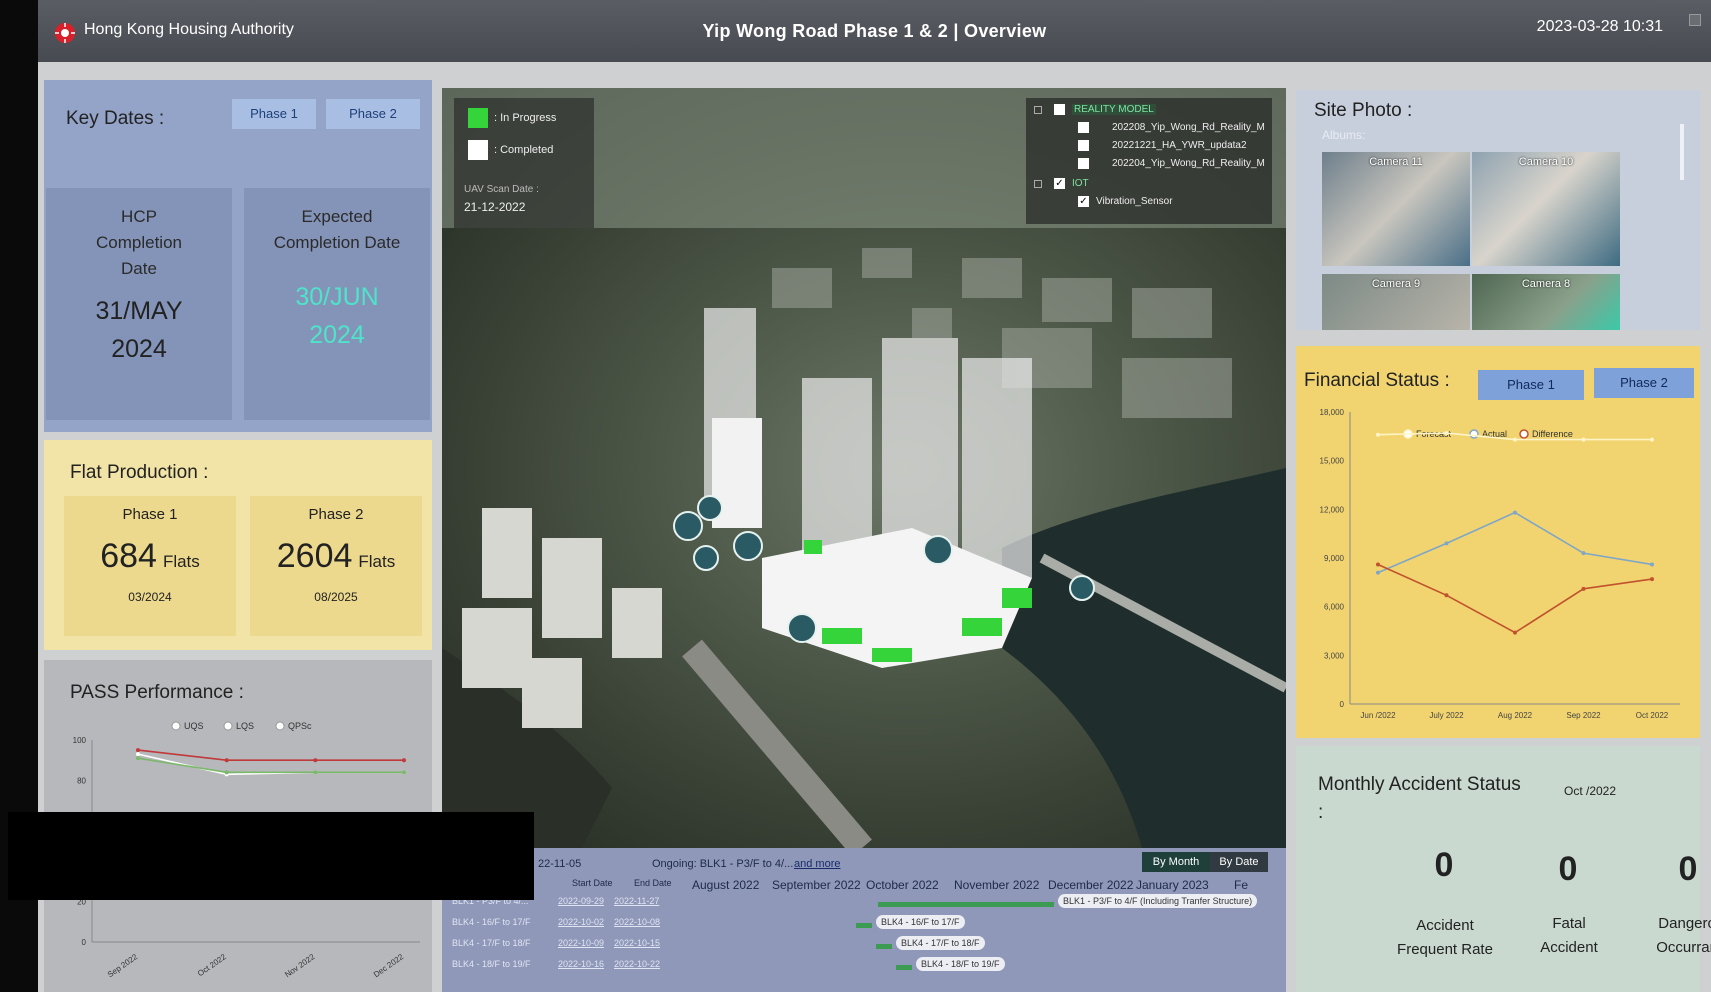  I want to click on gantt-month-label: October 2022, so click(902, 885).